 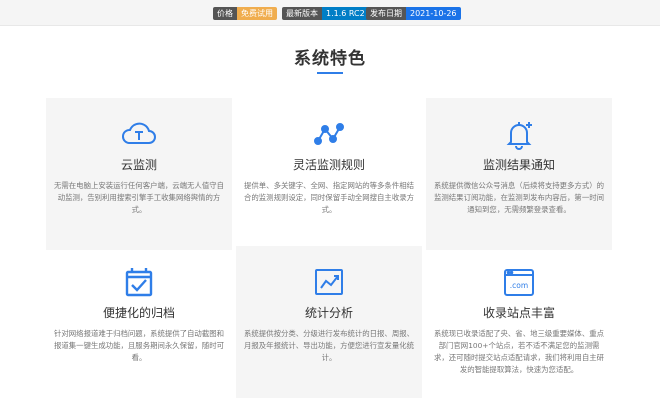 I want to click on badge-key: 发布日期, so click(x=386, y=13).